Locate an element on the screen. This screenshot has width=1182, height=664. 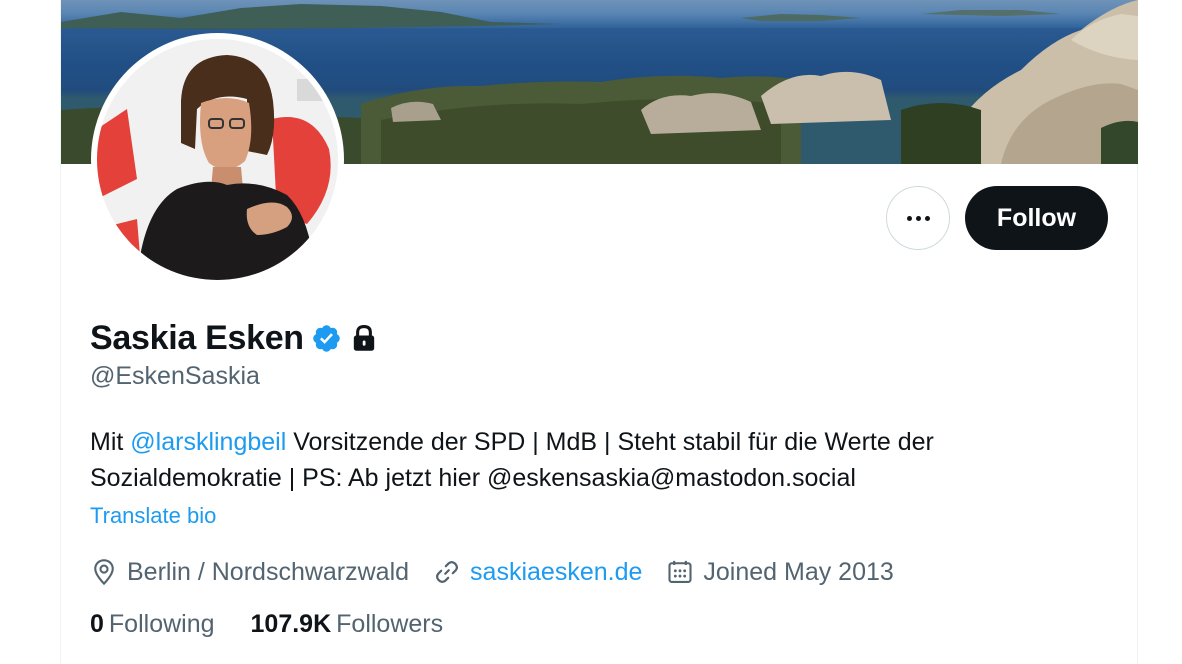
more-options-button is located at coordinates (918, 218).